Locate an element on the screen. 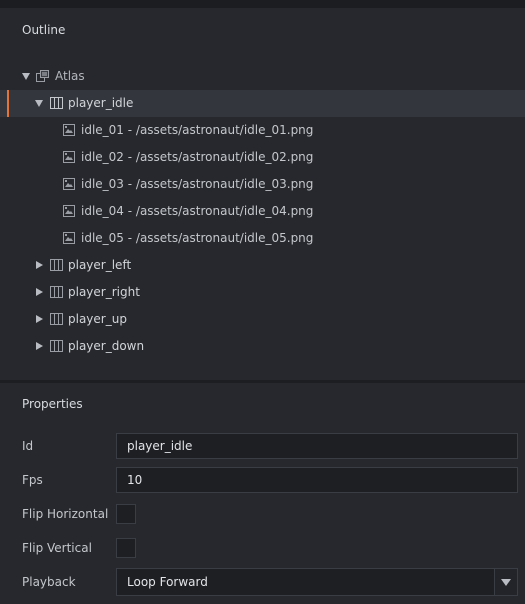  tree-item-player-right: player_right is located at coordinates (262, 292).